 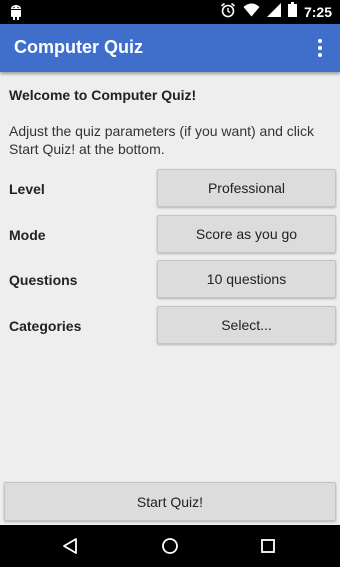 What do you see at coordinates (170, 501) in the screenshot?
I see `start-quiz-button: Start Quiz!` at bounding box center [170, 501].